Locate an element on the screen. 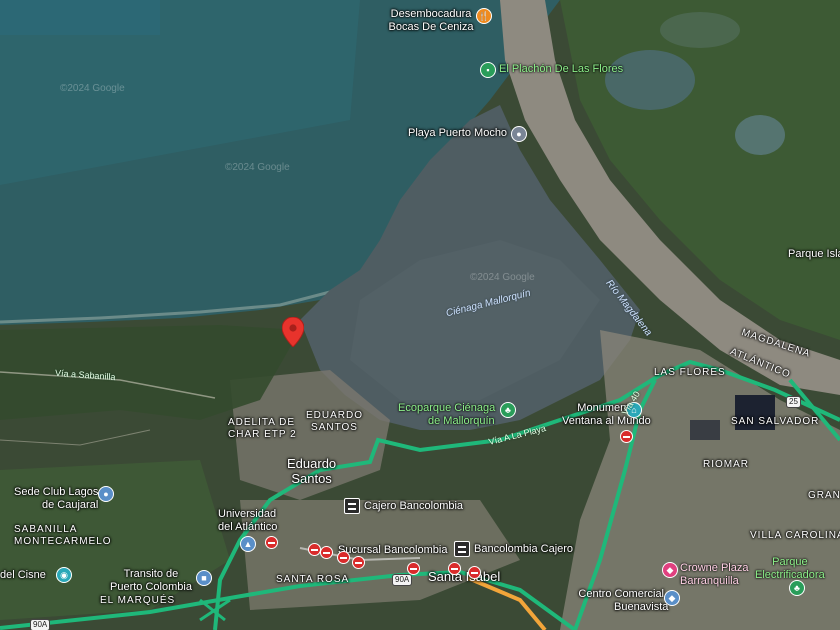 The image size is (840, 630). route-shield-25: 25 is located at coordinates (793, 402).